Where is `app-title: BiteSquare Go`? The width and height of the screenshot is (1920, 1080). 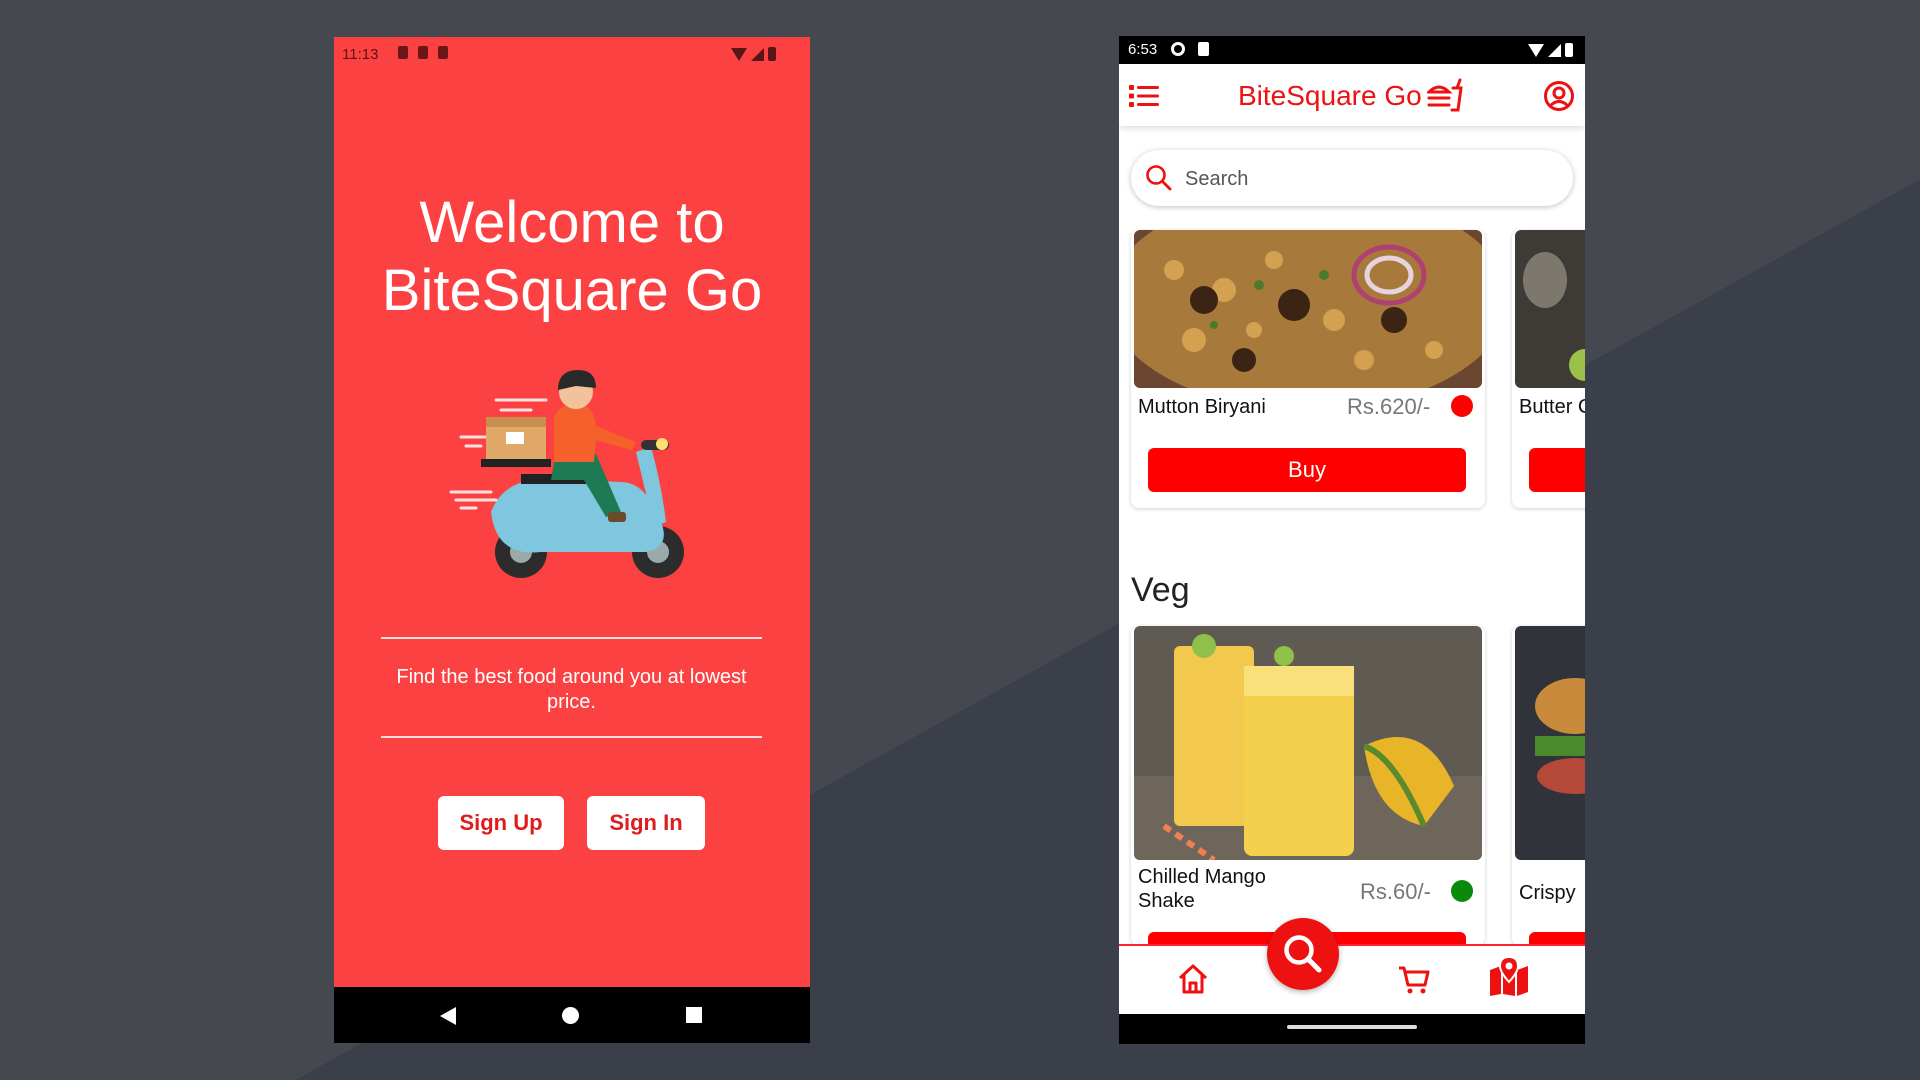 app-title: BiteSquare Go is located at coordinates (1330, 95).